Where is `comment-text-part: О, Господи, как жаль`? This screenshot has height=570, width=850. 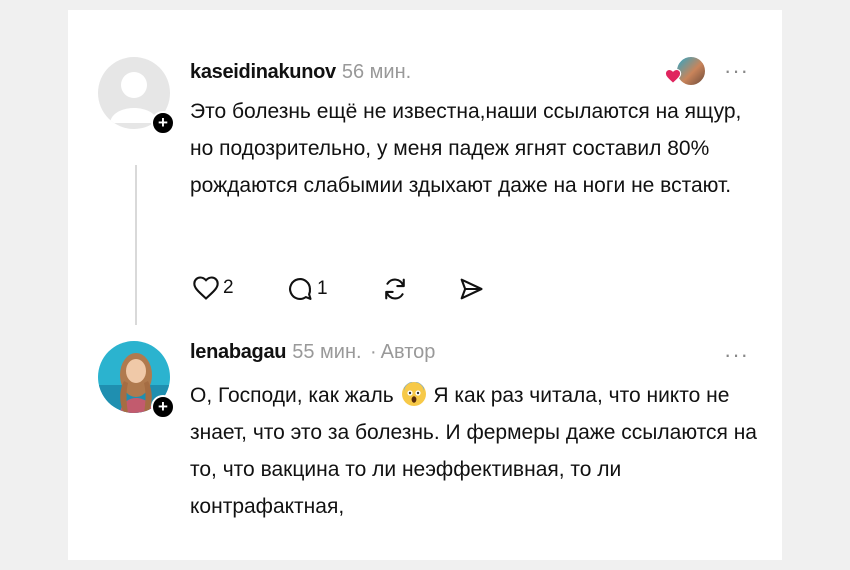
comment-text-part: О, Господи, как жаль is located at coordinates (292, 395).